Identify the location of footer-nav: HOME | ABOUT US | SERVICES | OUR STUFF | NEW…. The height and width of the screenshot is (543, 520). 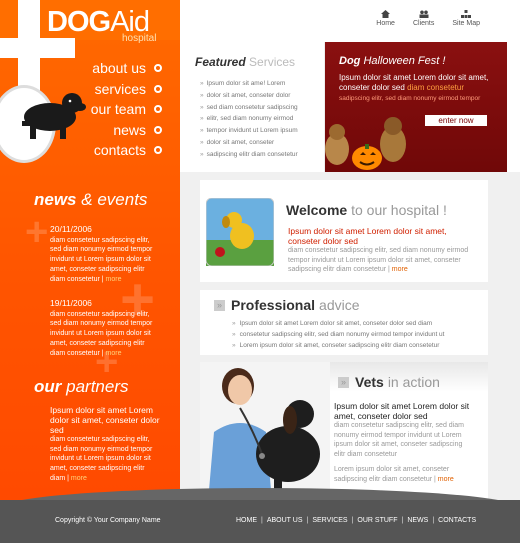
(356, 520).